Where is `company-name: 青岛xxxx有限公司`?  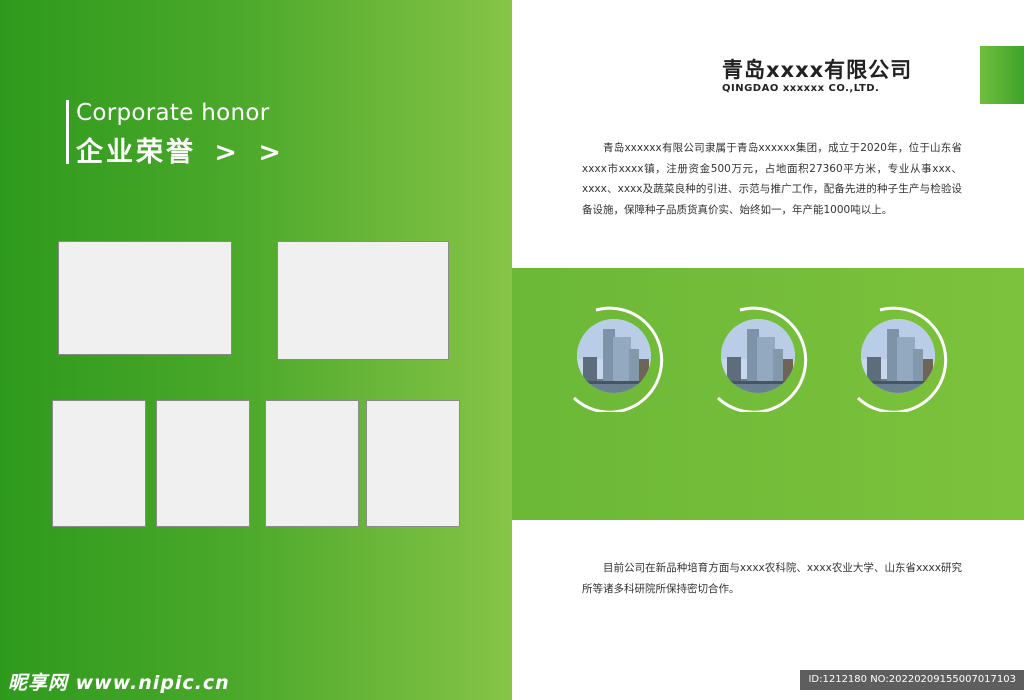 company-name: 青岛xxxx有限公司 is located at coordinates (817, 70).